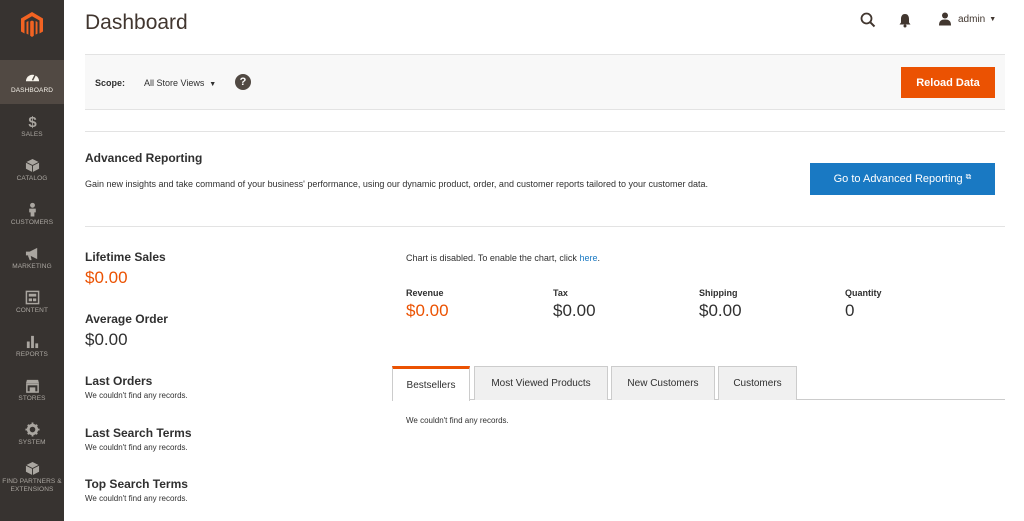 The image size is (1024, 521). I want to click on bell-icon, so click(906, 21).